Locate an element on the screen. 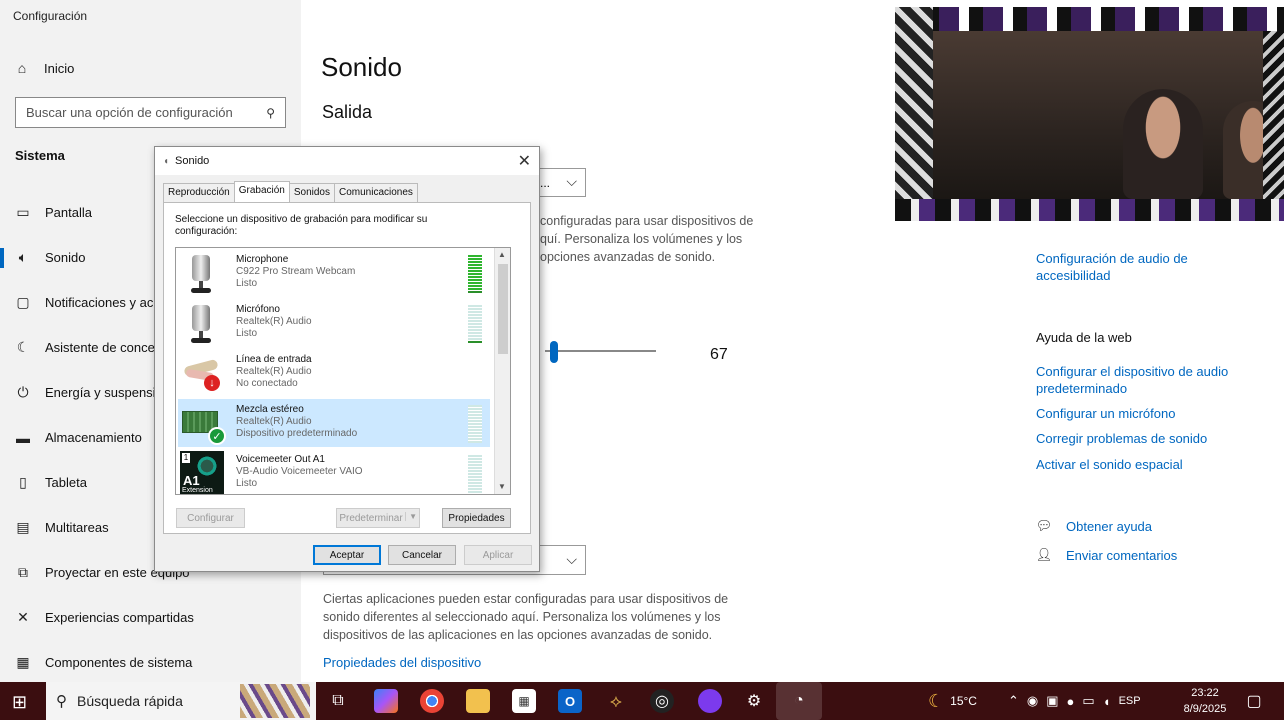 Image resolution: width=1284 pixels, height=720 pixels. icon-sublabel: Extension is located at coordinates (197, 490).